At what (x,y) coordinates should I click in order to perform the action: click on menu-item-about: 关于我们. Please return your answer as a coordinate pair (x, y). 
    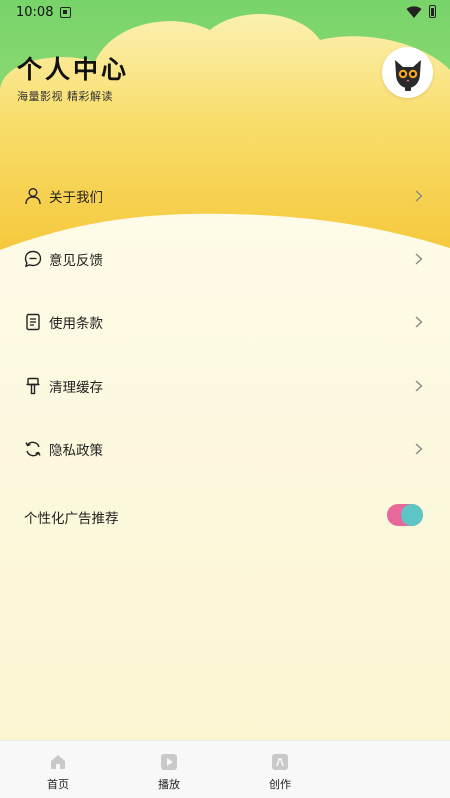
    Looking at the image, I should click on (225, 195).